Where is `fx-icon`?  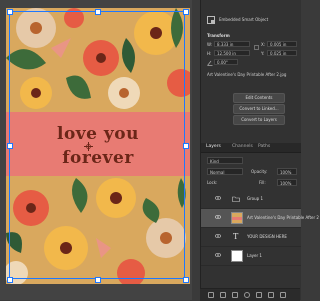
fx-icon is located at coordinates (223, 295).